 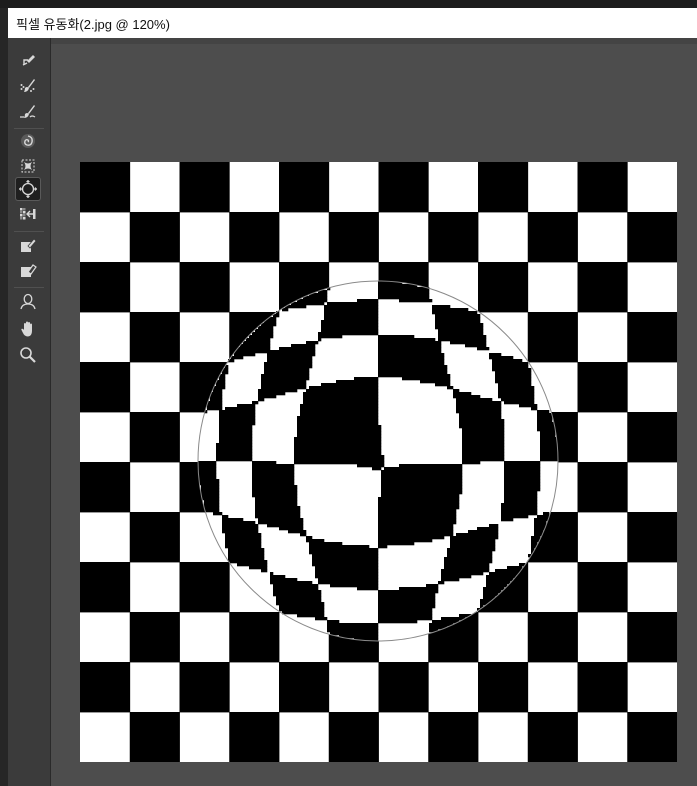 I want to click on toolbar-separator, so click(x=29, y=231).